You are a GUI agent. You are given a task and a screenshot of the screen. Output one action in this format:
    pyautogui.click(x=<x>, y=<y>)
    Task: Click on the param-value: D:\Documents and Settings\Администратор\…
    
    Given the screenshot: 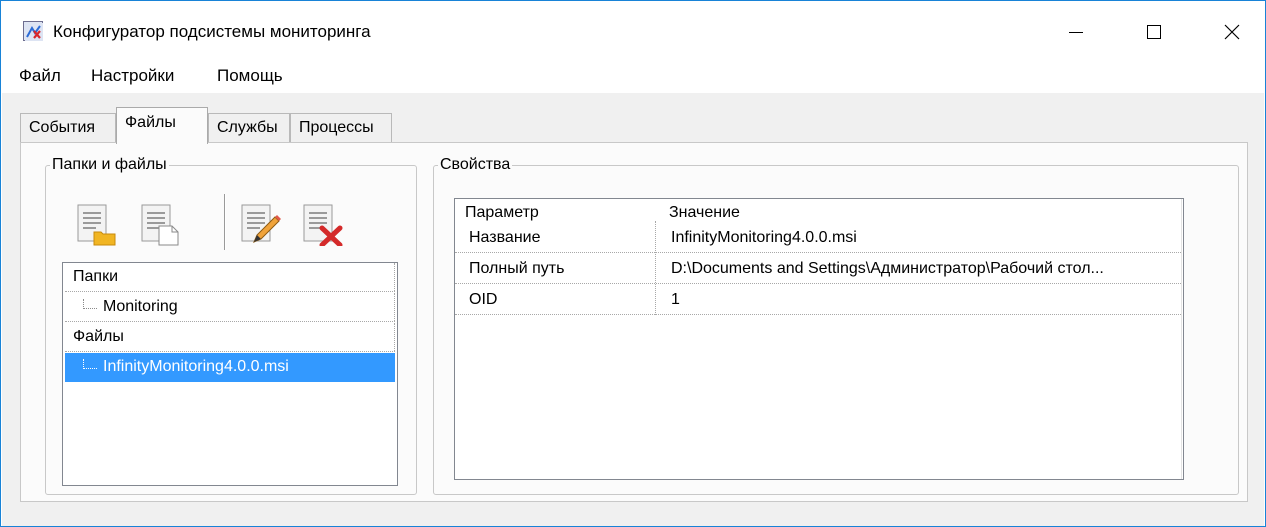 What is the action you would take?
    pyautogui.click(x=887, y=269)
    